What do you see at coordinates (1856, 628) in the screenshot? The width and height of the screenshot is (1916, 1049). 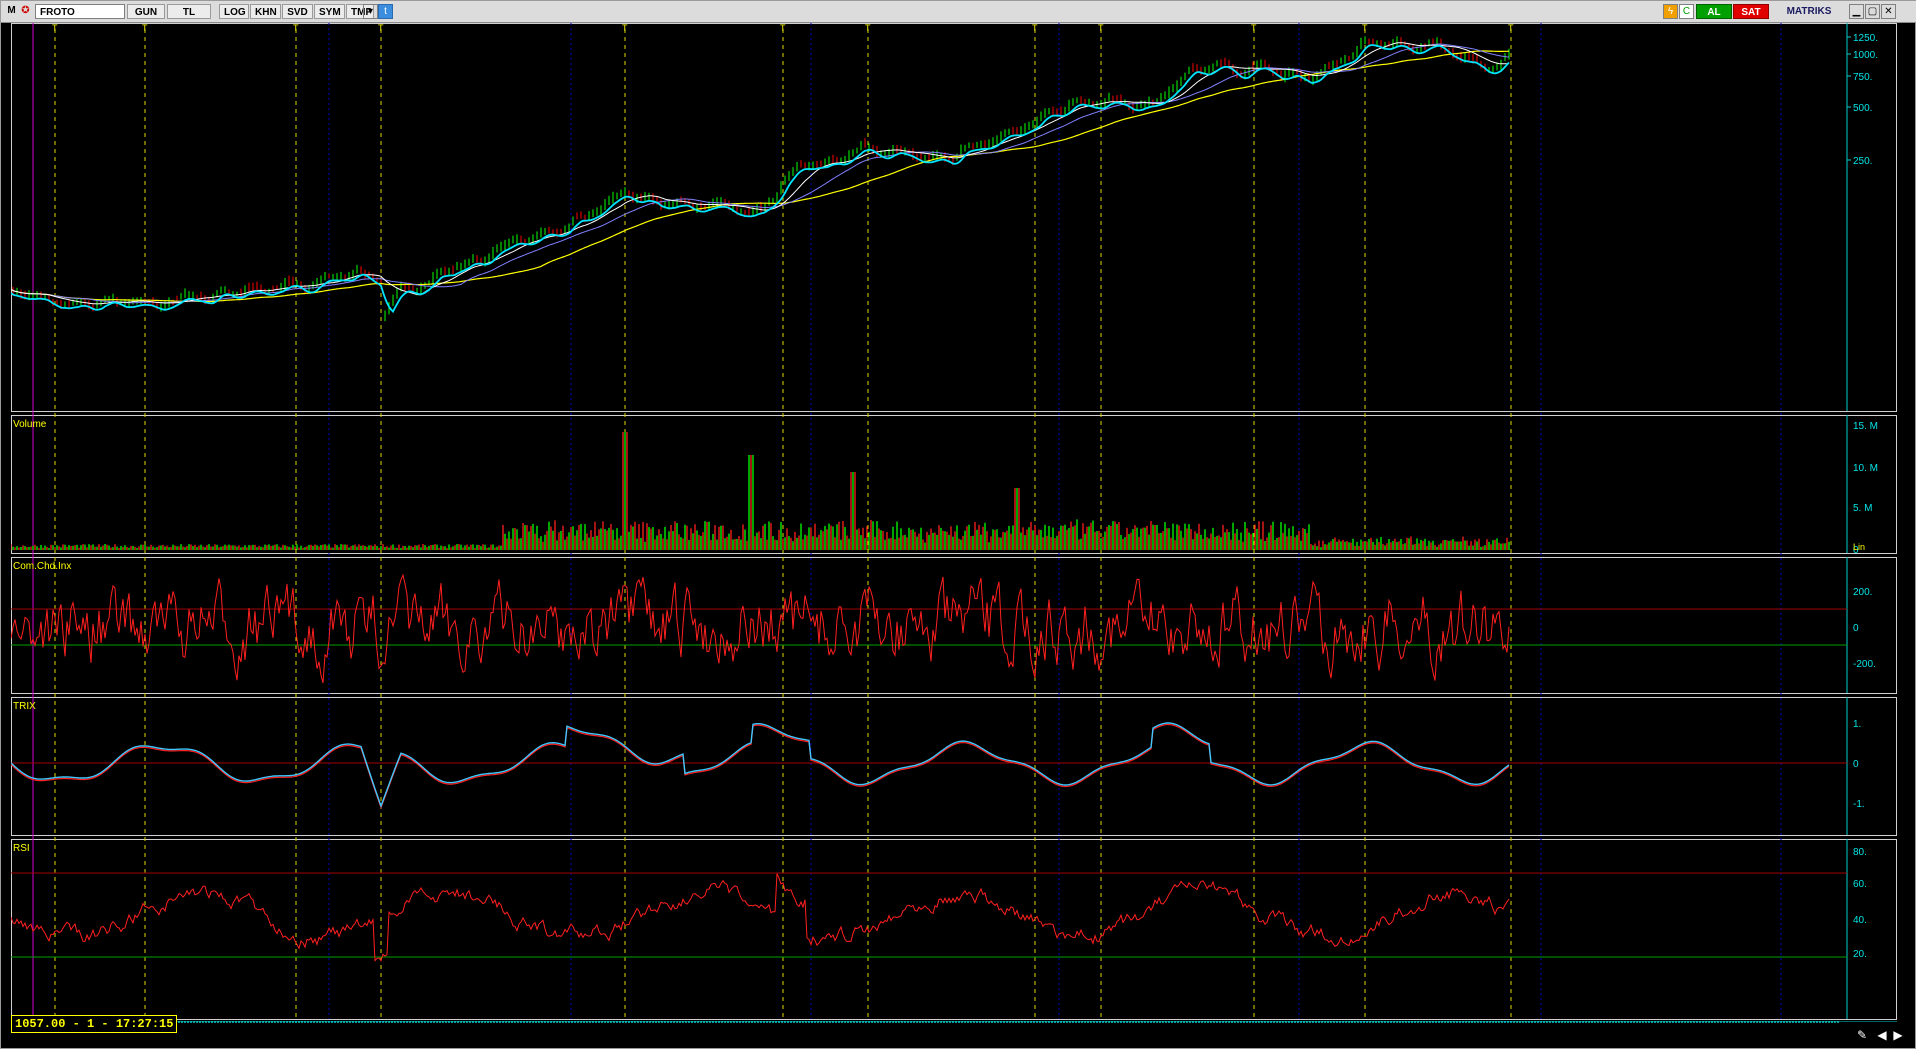 I see `cci-tick-label: 0` at bounding box center [1856, 628].